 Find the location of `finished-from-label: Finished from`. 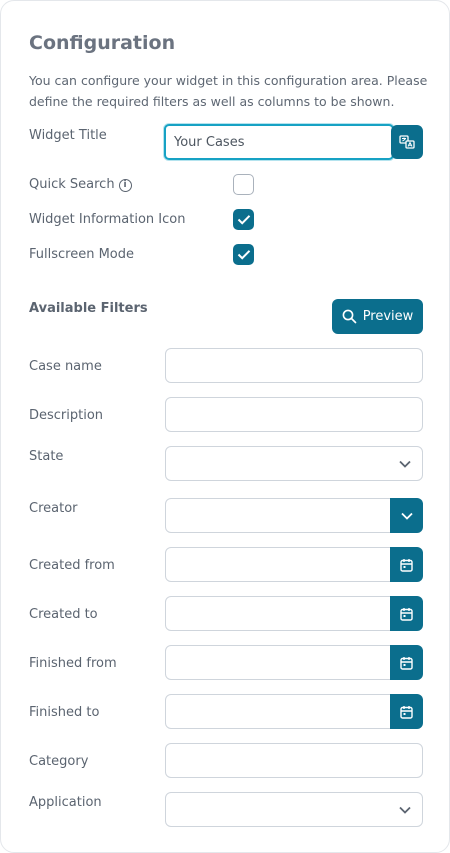

finished-from-label: Finished from is located at coordinates (73, 663).